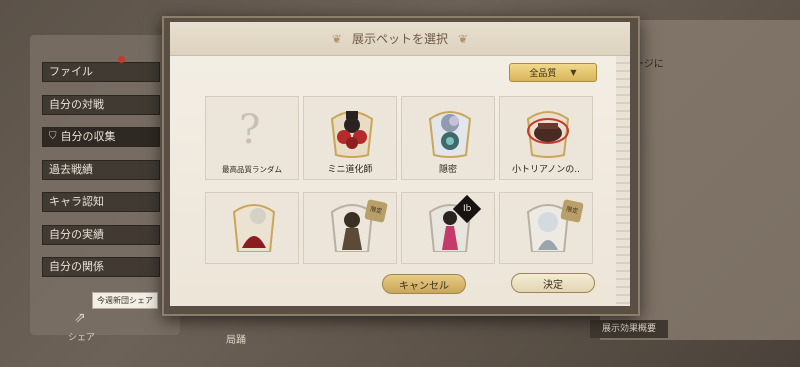 The height and width of the screenshot is (367, 800). I want to click on pet-slot-stealth: 隠密, so click(448, 138).